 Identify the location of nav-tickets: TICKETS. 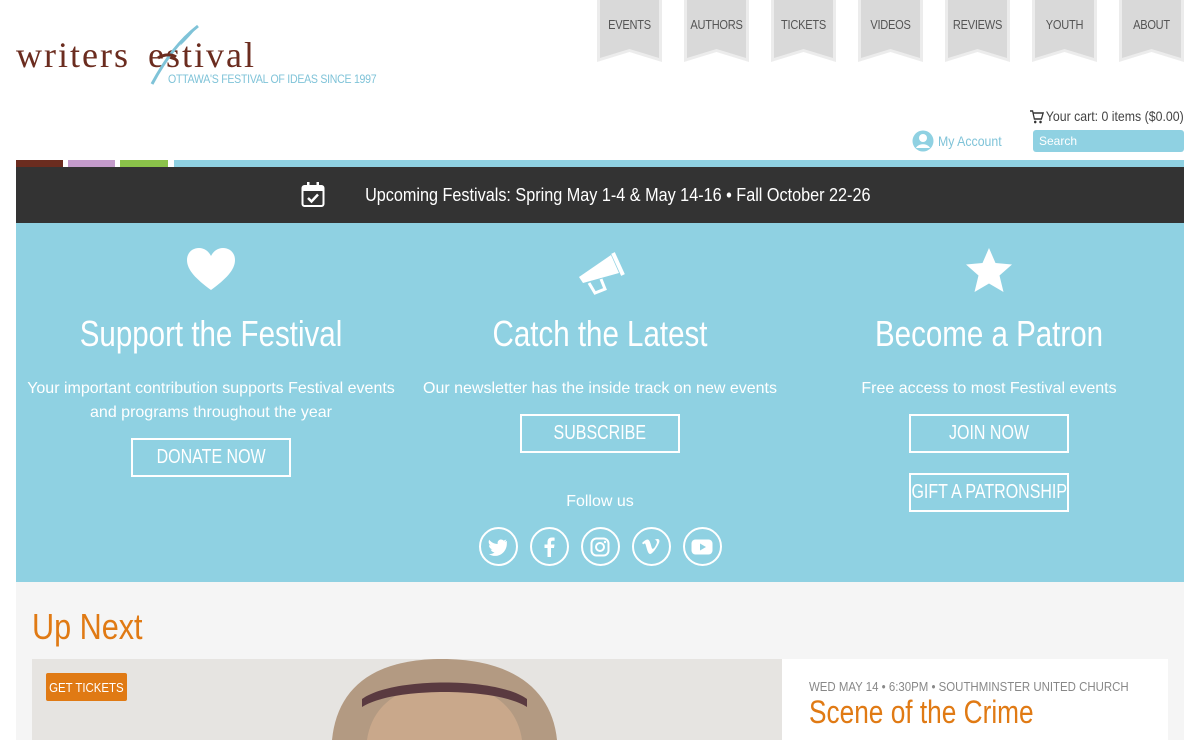
(803, 31).